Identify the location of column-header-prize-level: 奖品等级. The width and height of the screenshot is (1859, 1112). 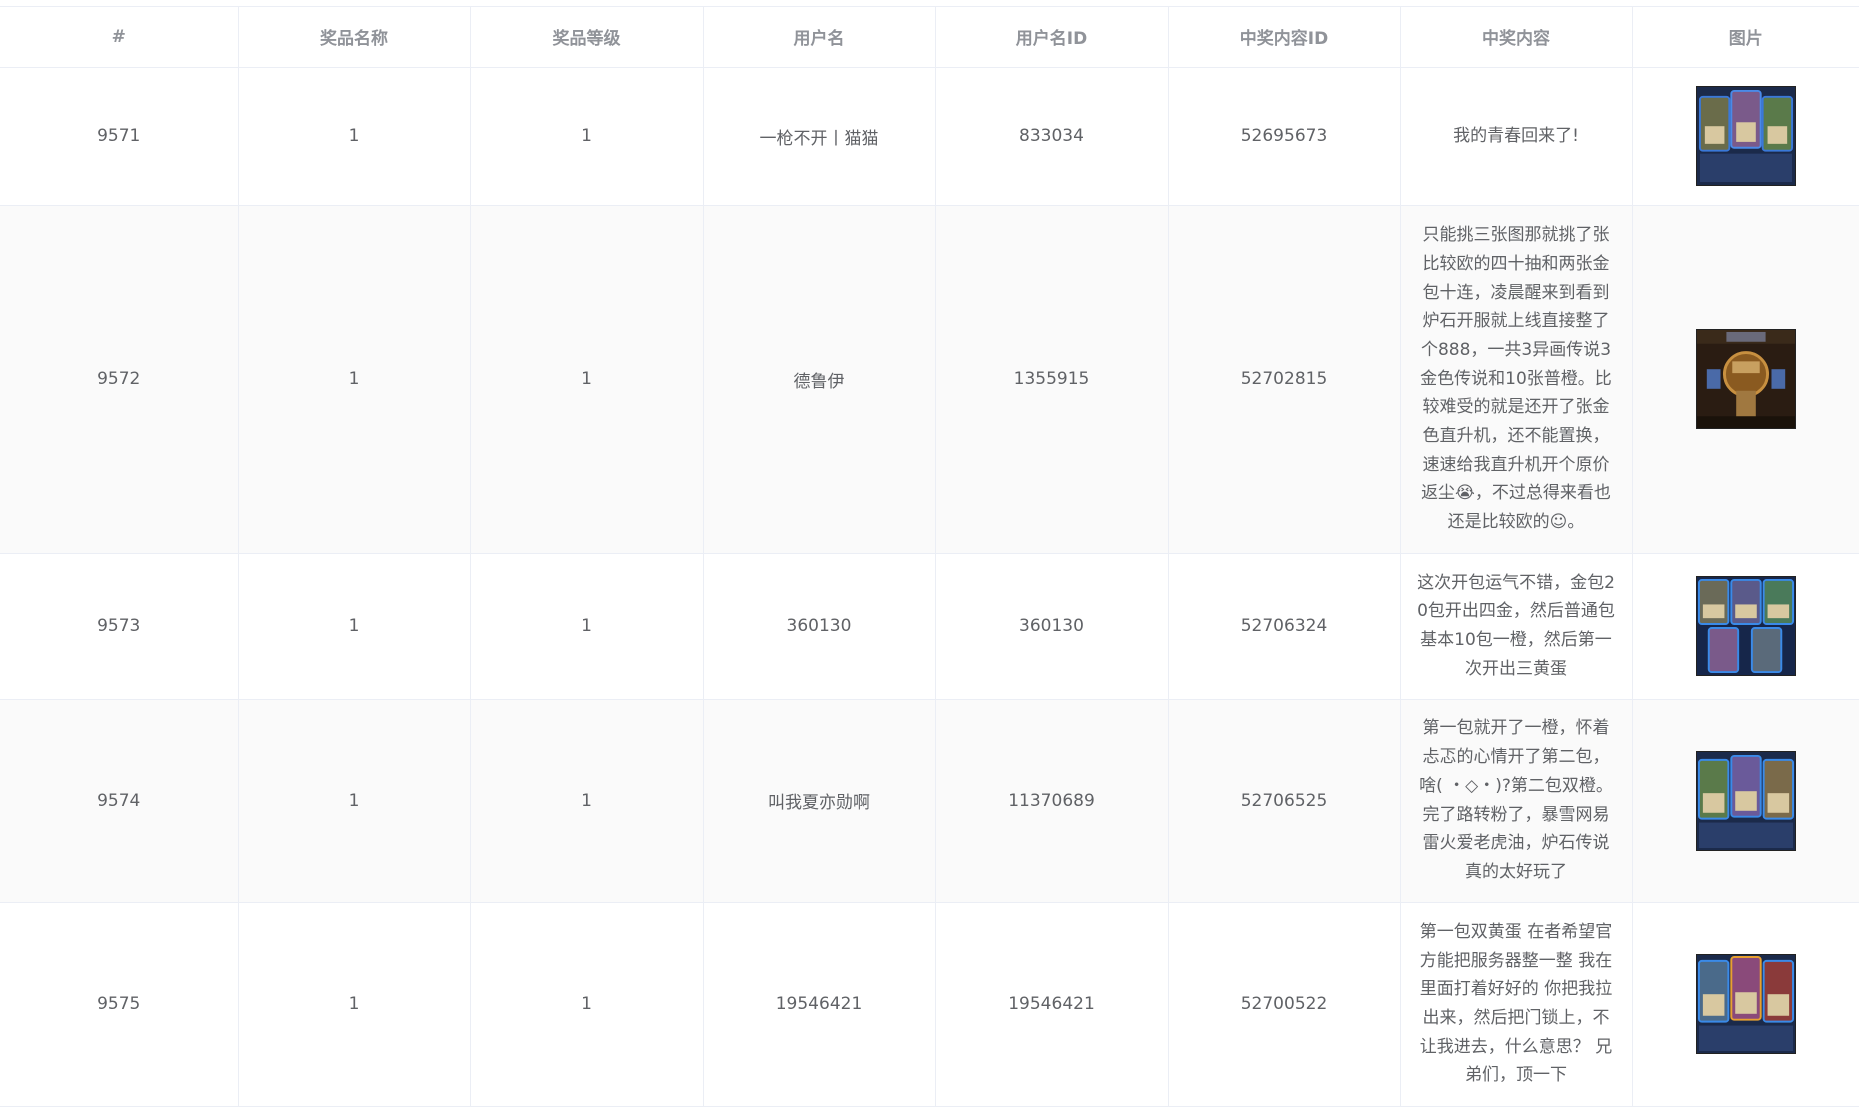
(587, 37).